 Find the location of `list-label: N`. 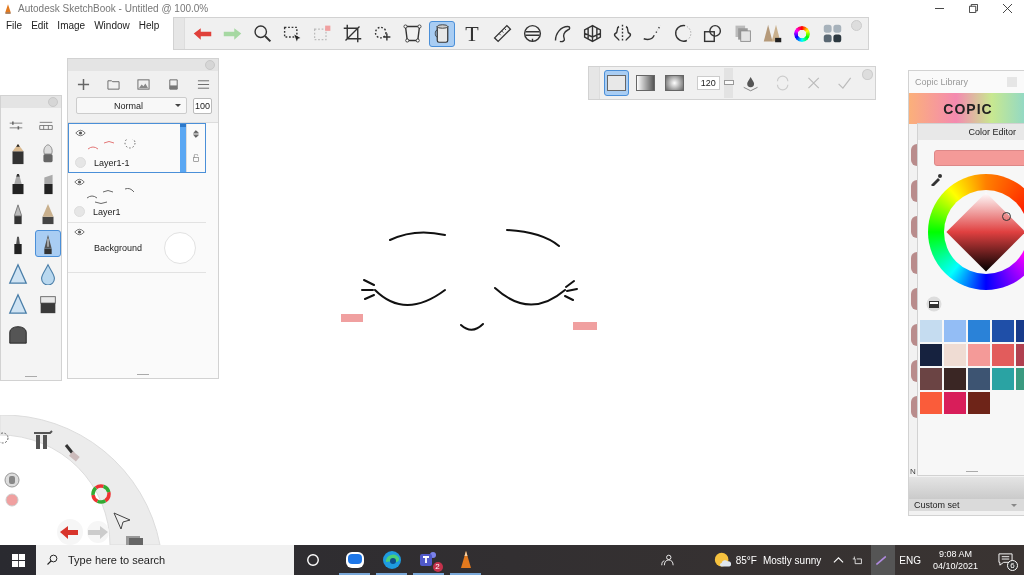

list-label: N is located at coordinates (913, 471).